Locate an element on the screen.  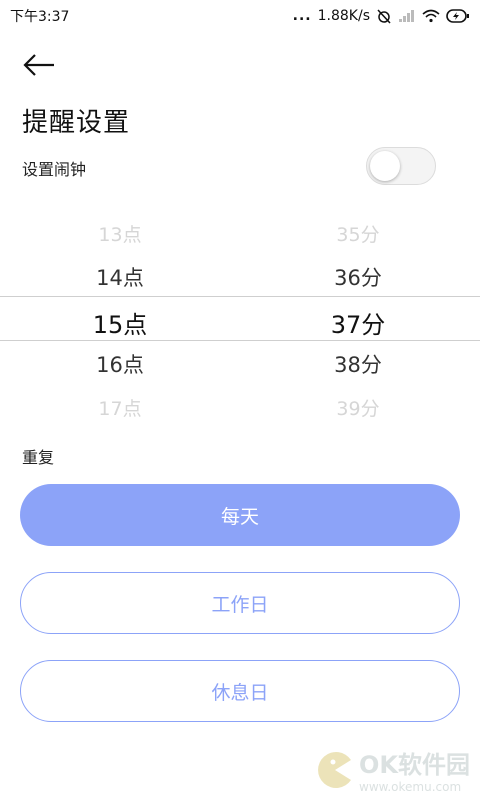
status-bar: 下午3:37 ... 1.88K/s is located at coordinates (240, 16).